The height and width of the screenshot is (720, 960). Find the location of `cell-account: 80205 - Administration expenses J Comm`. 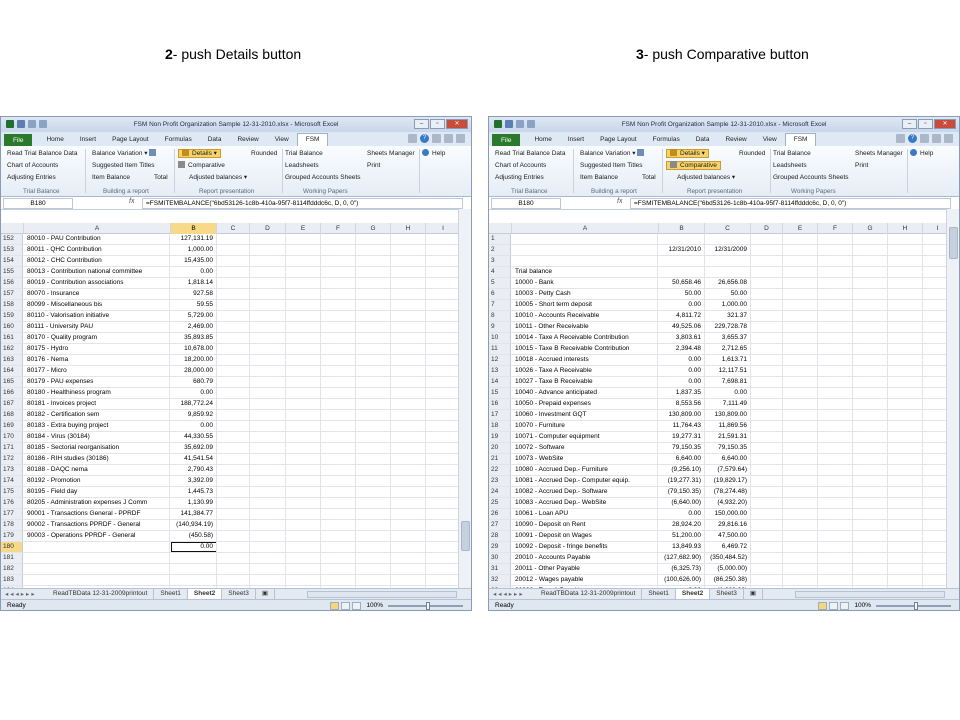

cell-account: 80205 - Administration expenses J Comm is located at coordinates (97, 503).